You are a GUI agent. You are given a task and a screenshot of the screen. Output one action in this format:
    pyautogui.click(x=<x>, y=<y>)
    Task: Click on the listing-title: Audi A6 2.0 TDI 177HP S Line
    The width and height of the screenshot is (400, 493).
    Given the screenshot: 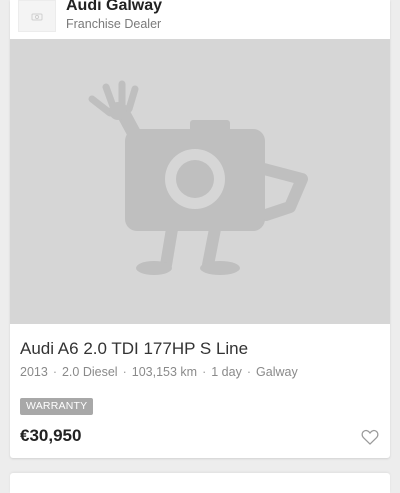 What is the action you would take?
    pyautogui.click(x=134, y=349)
    